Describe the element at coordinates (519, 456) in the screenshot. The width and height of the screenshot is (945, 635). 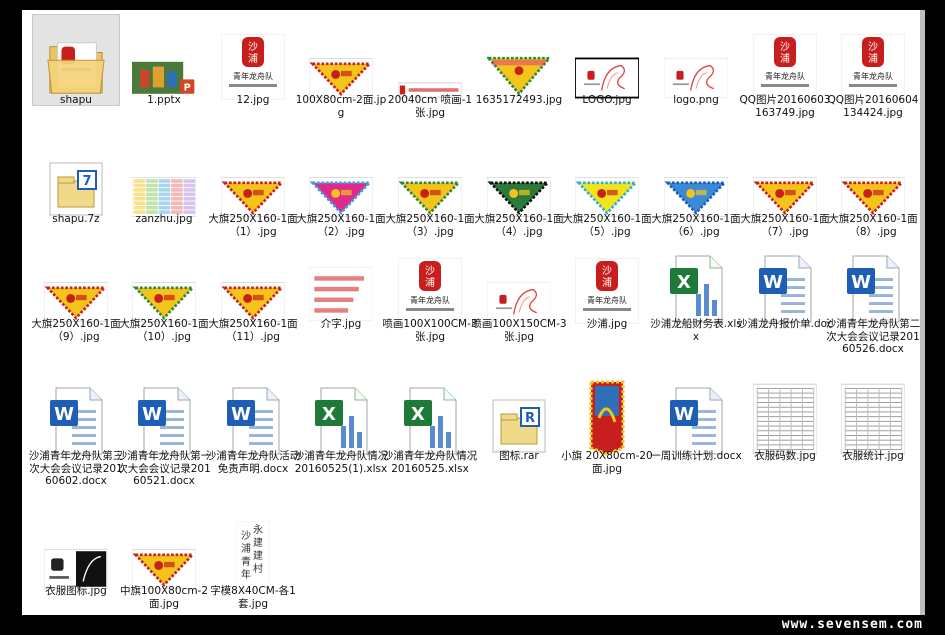
I see `file-name-label: 图标.rar` at that location.